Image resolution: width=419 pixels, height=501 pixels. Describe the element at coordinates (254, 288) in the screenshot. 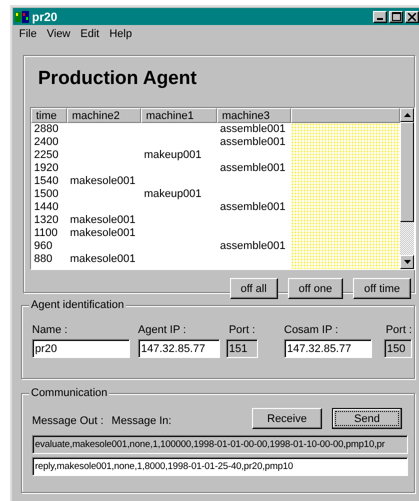

I see `table-button: off all` at that location.